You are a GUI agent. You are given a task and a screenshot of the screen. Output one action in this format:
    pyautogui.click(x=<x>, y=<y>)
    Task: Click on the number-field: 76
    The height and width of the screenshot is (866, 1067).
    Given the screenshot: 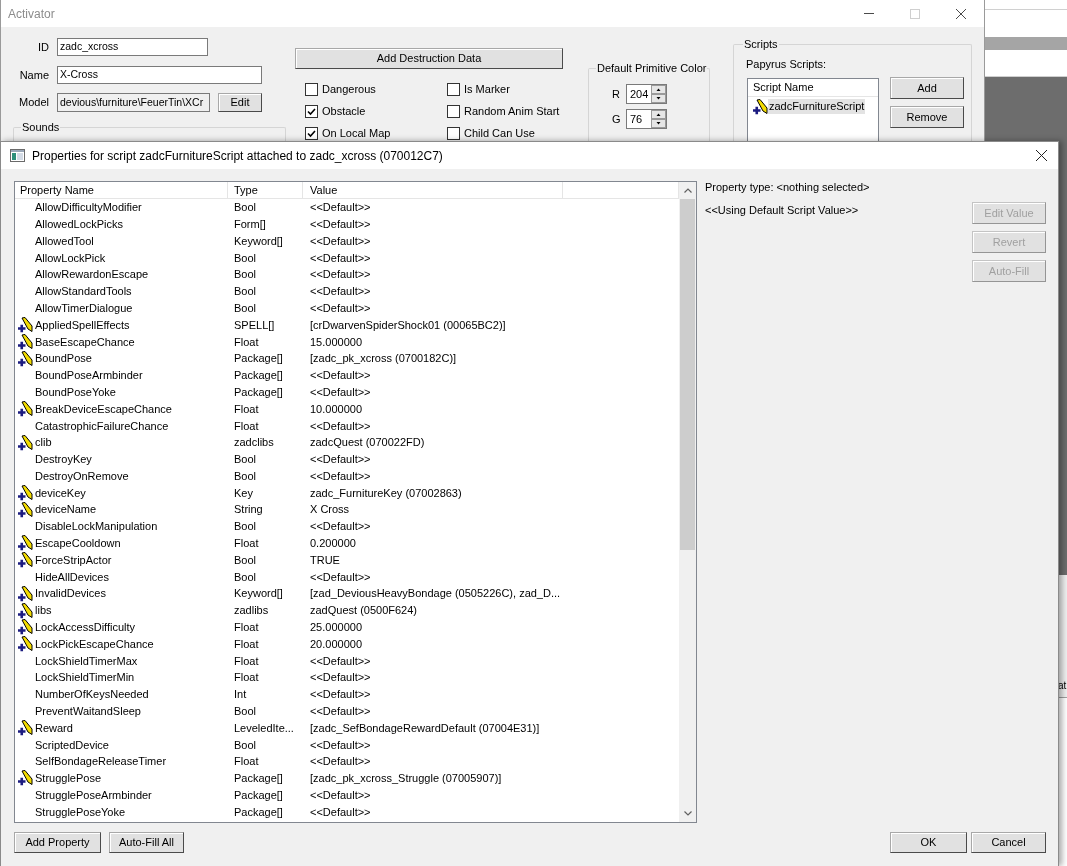 What is the action you would take?
    pyautogui.click(x=646, y=119)
    